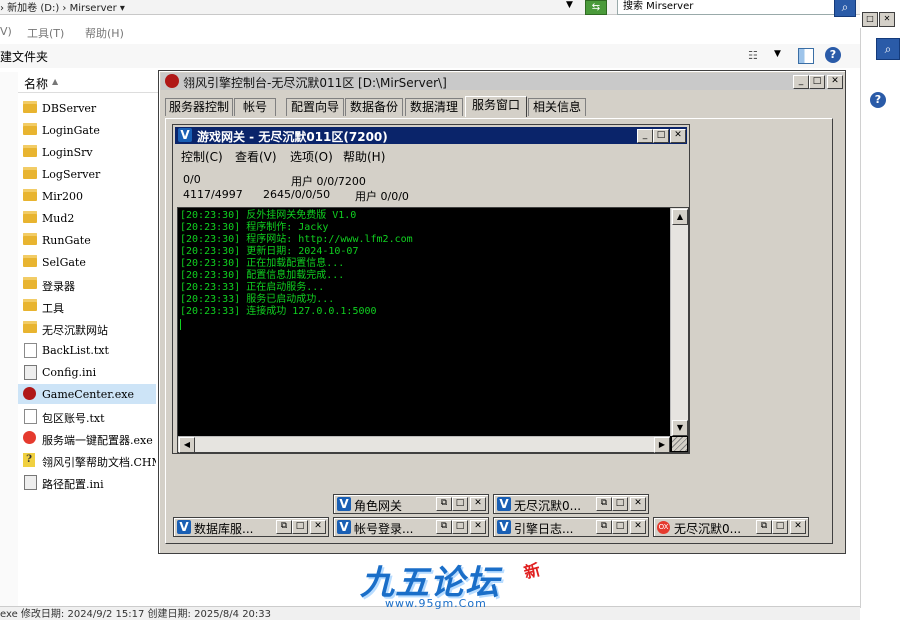 The height and width of the screenshot is (620, 910). What do you see at coordinates (73, 418) in the screenshot?
I see `file-name: 包区账号.txt` at bounding box center [73, 418].